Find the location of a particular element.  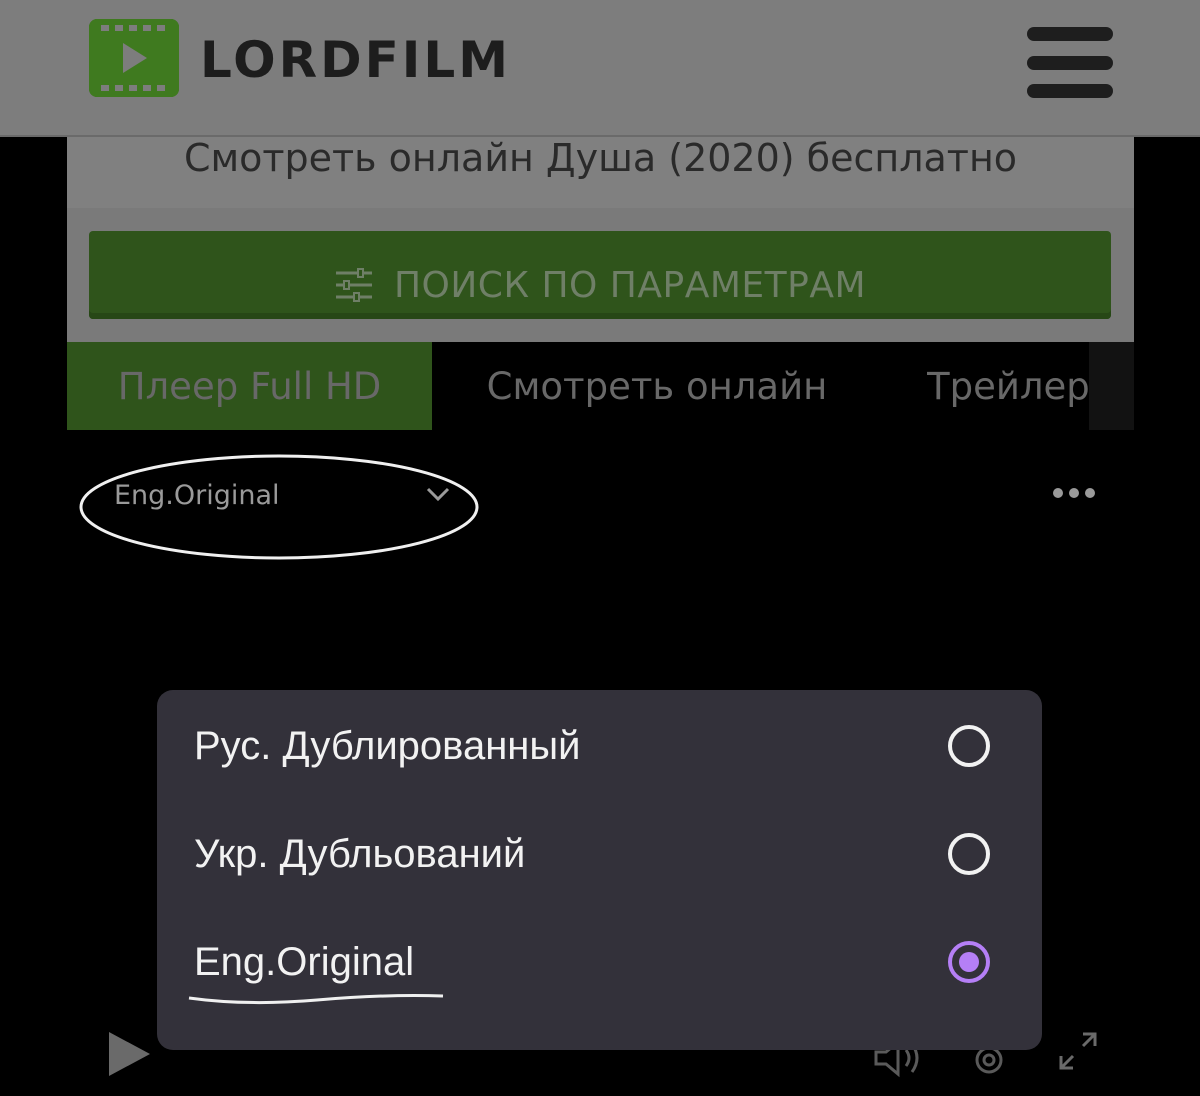

tab-player-full-hd: Плеер Full HD is located at coordinates (249, 386).